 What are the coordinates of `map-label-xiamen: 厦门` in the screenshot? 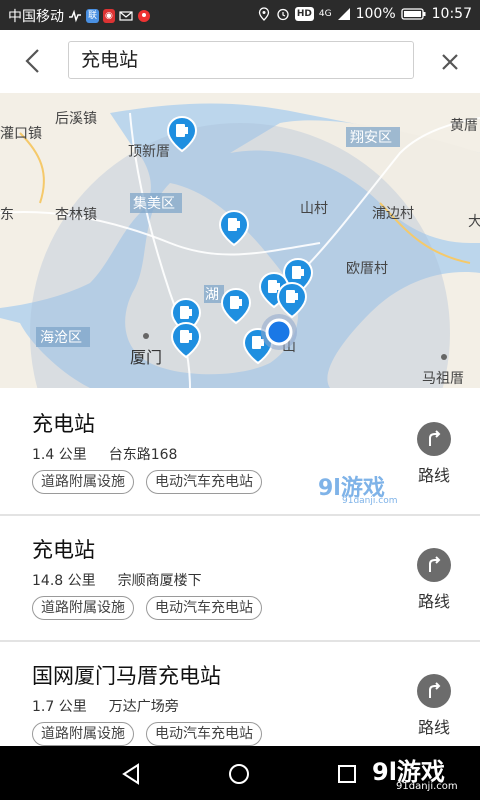 It's located at (146, 357).